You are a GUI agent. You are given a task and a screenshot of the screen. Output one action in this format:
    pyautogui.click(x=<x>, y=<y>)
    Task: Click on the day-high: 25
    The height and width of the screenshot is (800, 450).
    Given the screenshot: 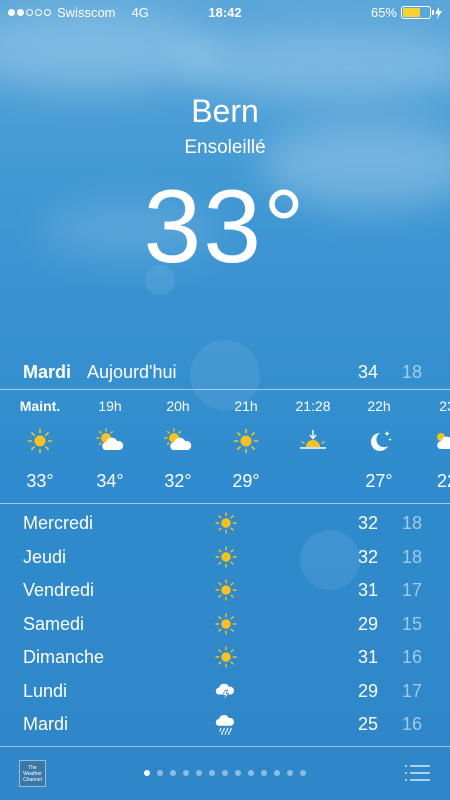 What is the action you would take?
    pyautogui.click(x=368, y=724)
    